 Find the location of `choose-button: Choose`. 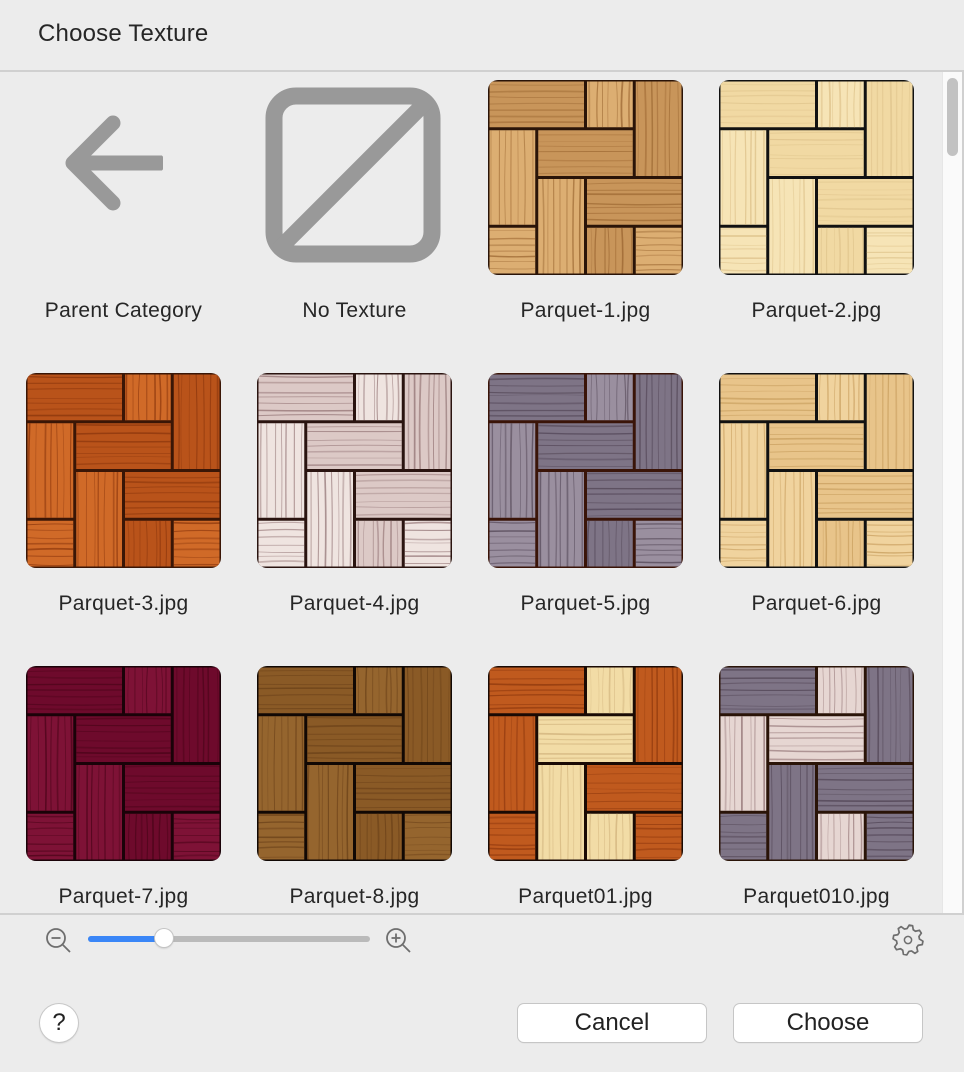

choose-button: Choose is located at coordinates (828, 1023).